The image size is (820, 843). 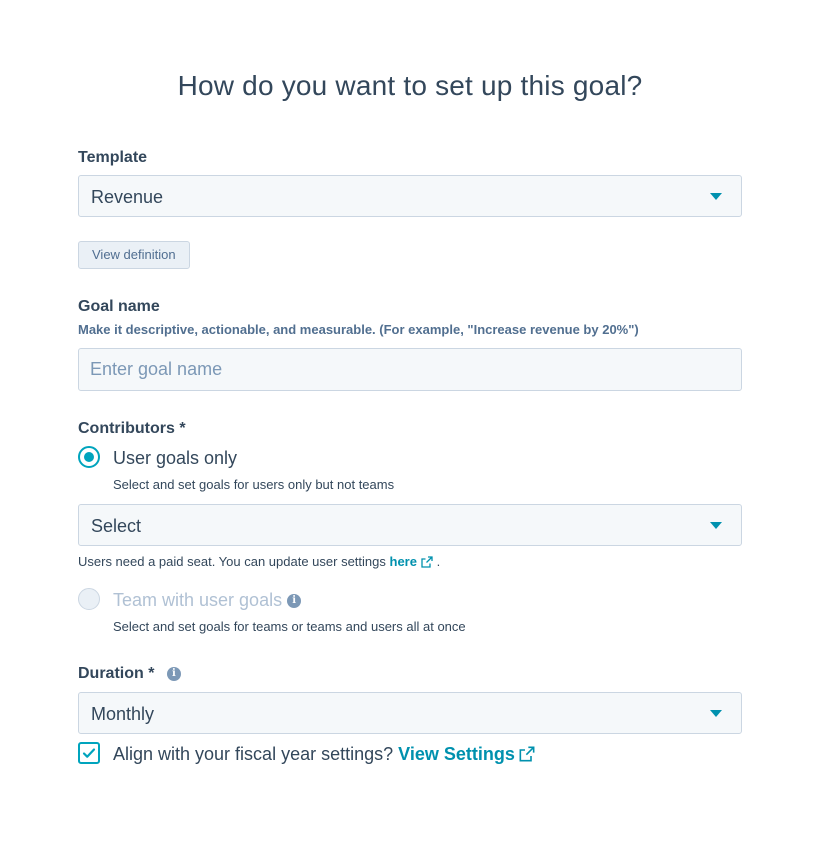 I want to click on paid-seat-note-suffix: ., so click(x=438, y=561).